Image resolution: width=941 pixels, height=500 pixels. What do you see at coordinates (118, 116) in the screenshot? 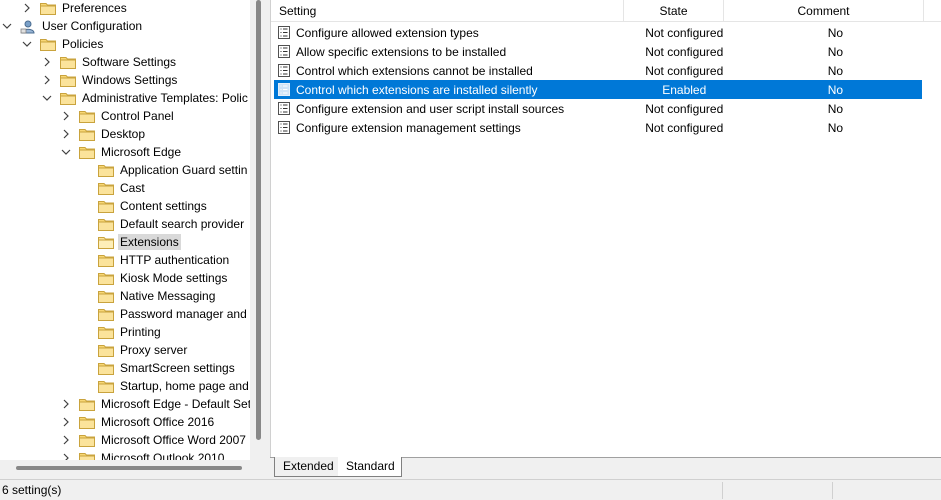
I see `tree-item: Control Panel` at bounding box center [118, 116].